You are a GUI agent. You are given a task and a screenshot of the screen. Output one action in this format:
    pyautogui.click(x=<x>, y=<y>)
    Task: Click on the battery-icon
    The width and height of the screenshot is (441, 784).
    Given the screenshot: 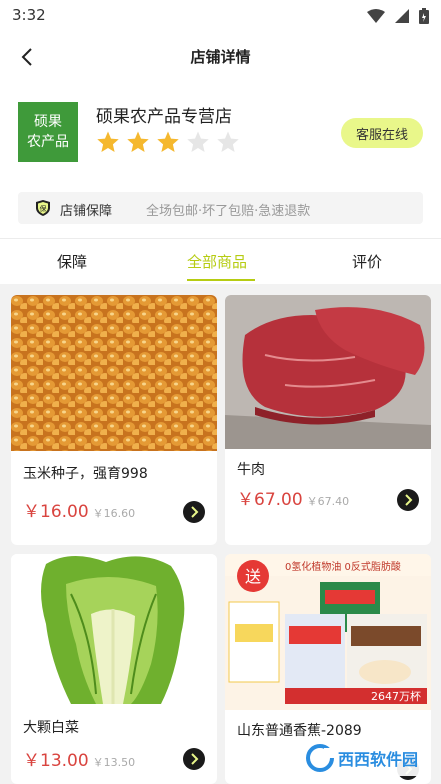 What is the action you would take?
    pyautogui.click(x=424, y=16)
    